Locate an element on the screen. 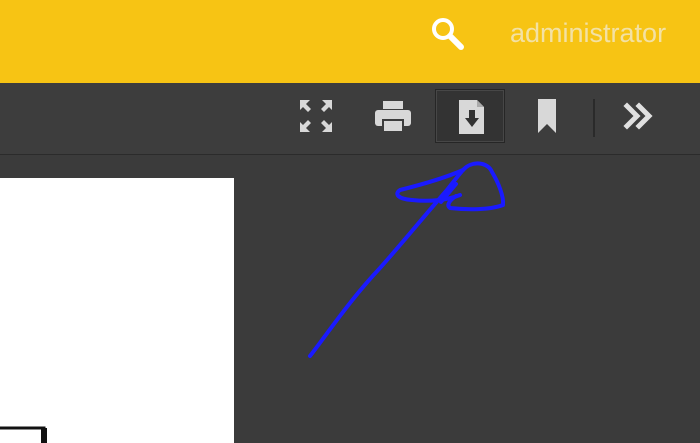 This screenshot has width=700, height=443. page-content-mark is located at coordinates (23, 434).